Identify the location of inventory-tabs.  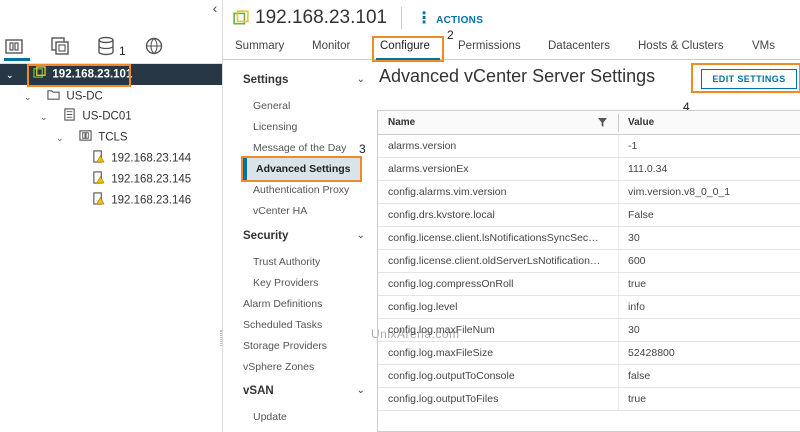
(111, 47).